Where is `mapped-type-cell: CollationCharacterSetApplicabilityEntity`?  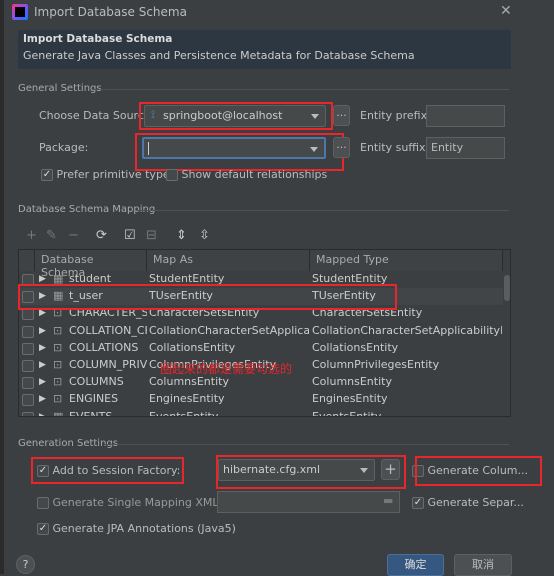 mapped-type-cell: CollationCharacterSetApplicabilityEntity is located at coordinates (407, 330).